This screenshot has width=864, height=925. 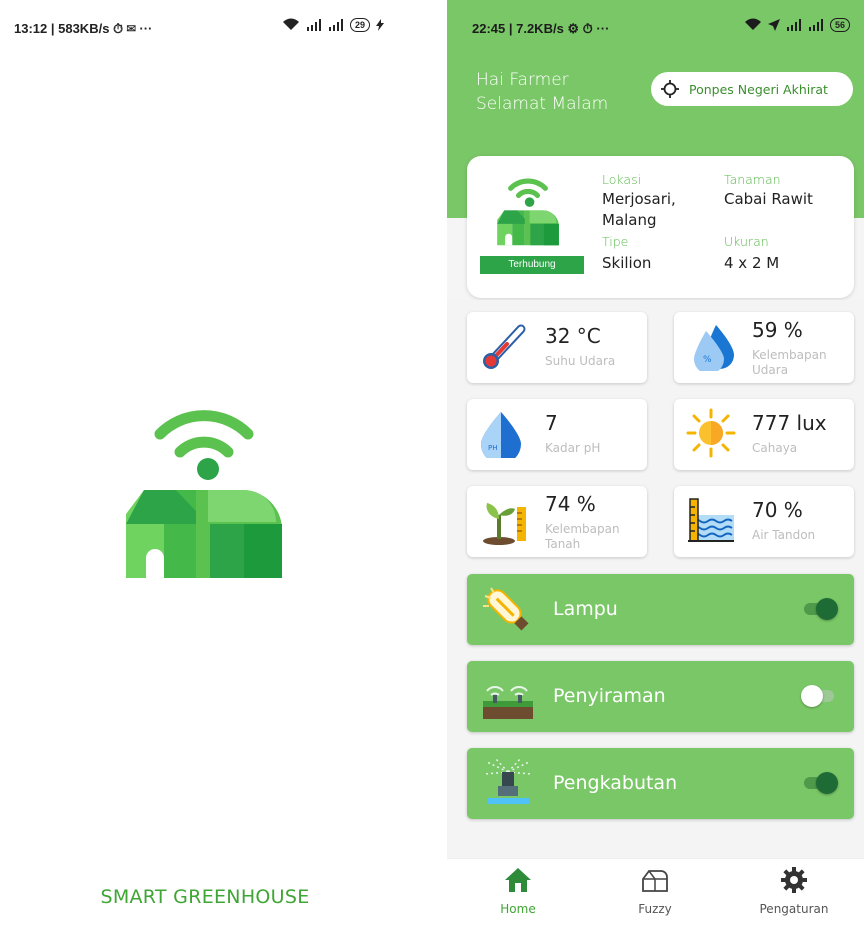 What do you see at coordinates (504, 346) in the screenshot?
I see `thermometer-icon` at bounding box center [504, 346].